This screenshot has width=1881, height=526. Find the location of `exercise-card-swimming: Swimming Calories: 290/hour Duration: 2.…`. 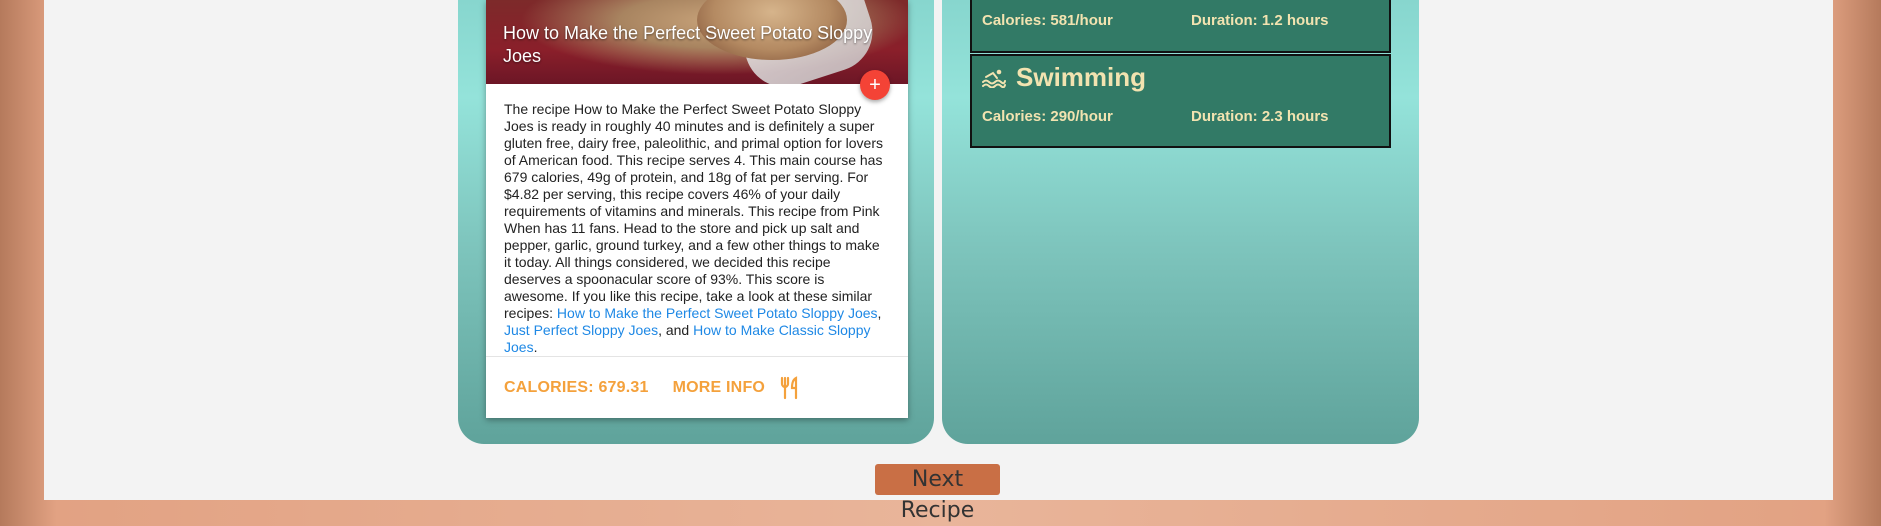

exercise-card-swimming: Swimming Calories: 290/hour Duration: 2.… is located at coordinates (1180, 101).